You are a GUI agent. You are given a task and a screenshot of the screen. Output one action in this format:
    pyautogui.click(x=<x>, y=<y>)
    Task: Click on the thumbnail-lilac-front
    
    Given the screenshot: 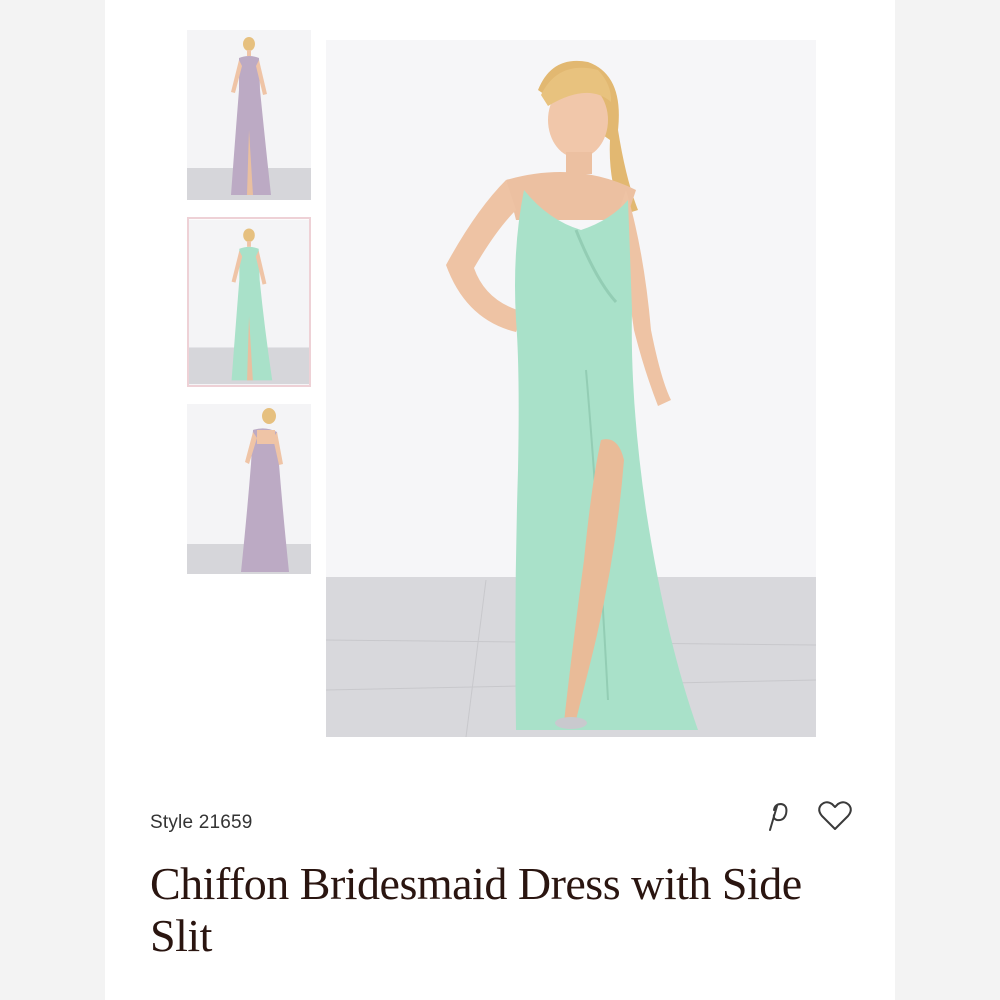 What is the action you would take?
    pyautogui.click(x=249, y=115)
    